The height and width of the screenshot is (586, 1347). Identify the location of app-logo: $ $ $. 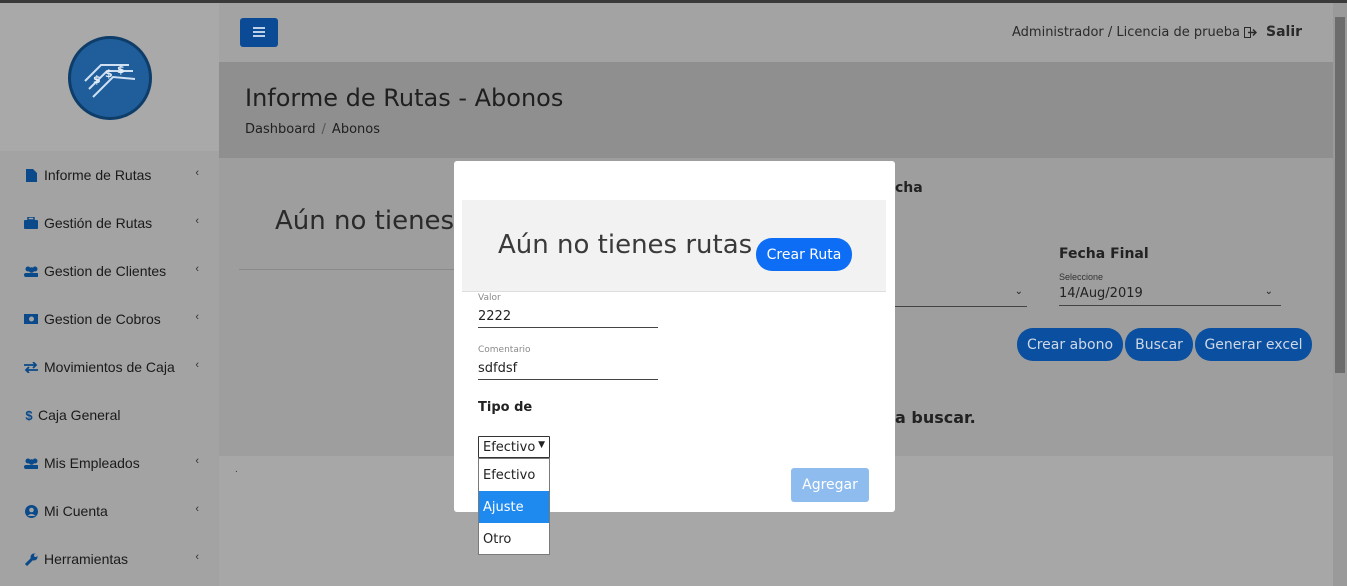
(110, 78).